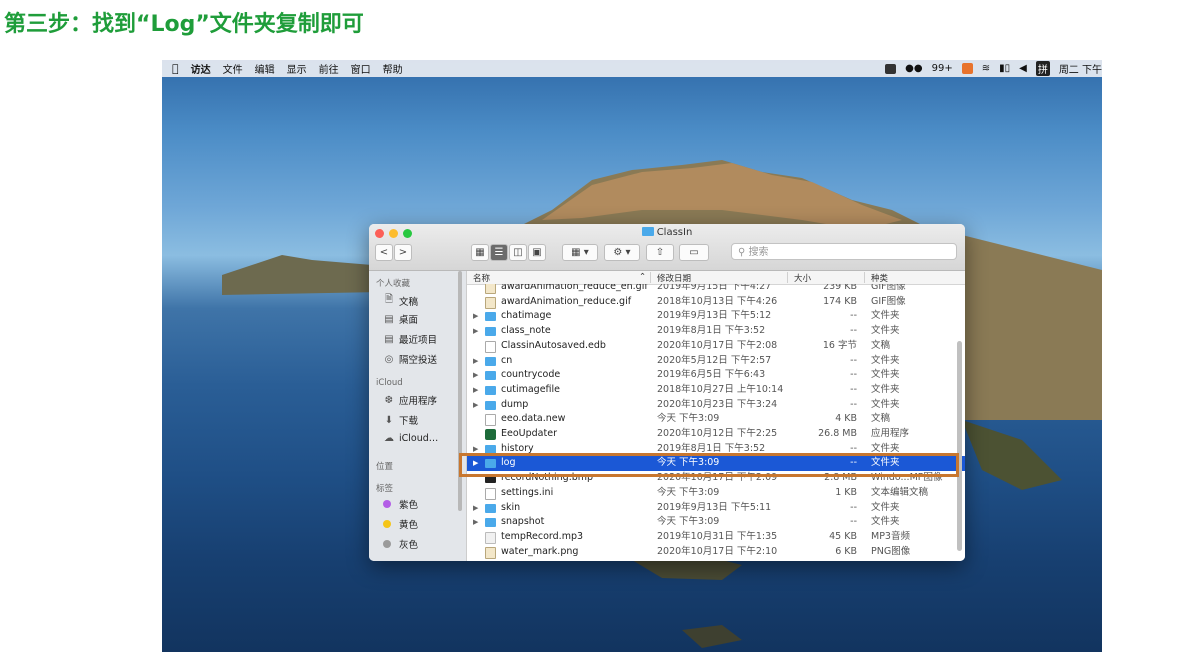  I want to click on app-tray-icon, so click(967, 68).